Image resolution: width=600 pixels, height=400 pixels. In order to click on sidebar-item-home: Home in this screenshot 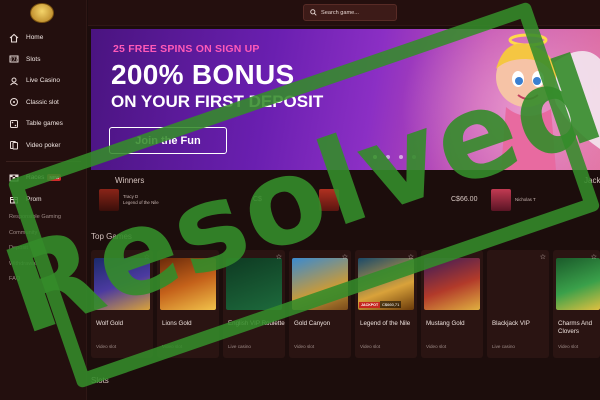, I will do `click(43, 38)`.